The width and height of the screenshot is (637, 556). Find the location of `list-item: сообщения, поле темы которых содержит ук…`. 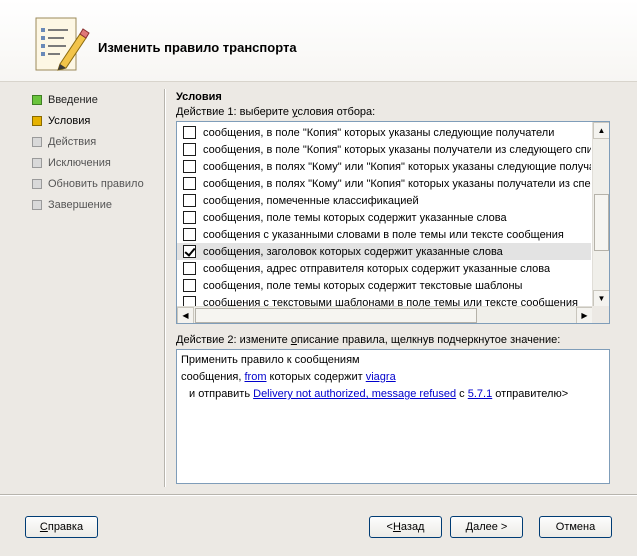

list-item: сообщения, поле темы которых содержит ук… is located at coordinates (384, 217).